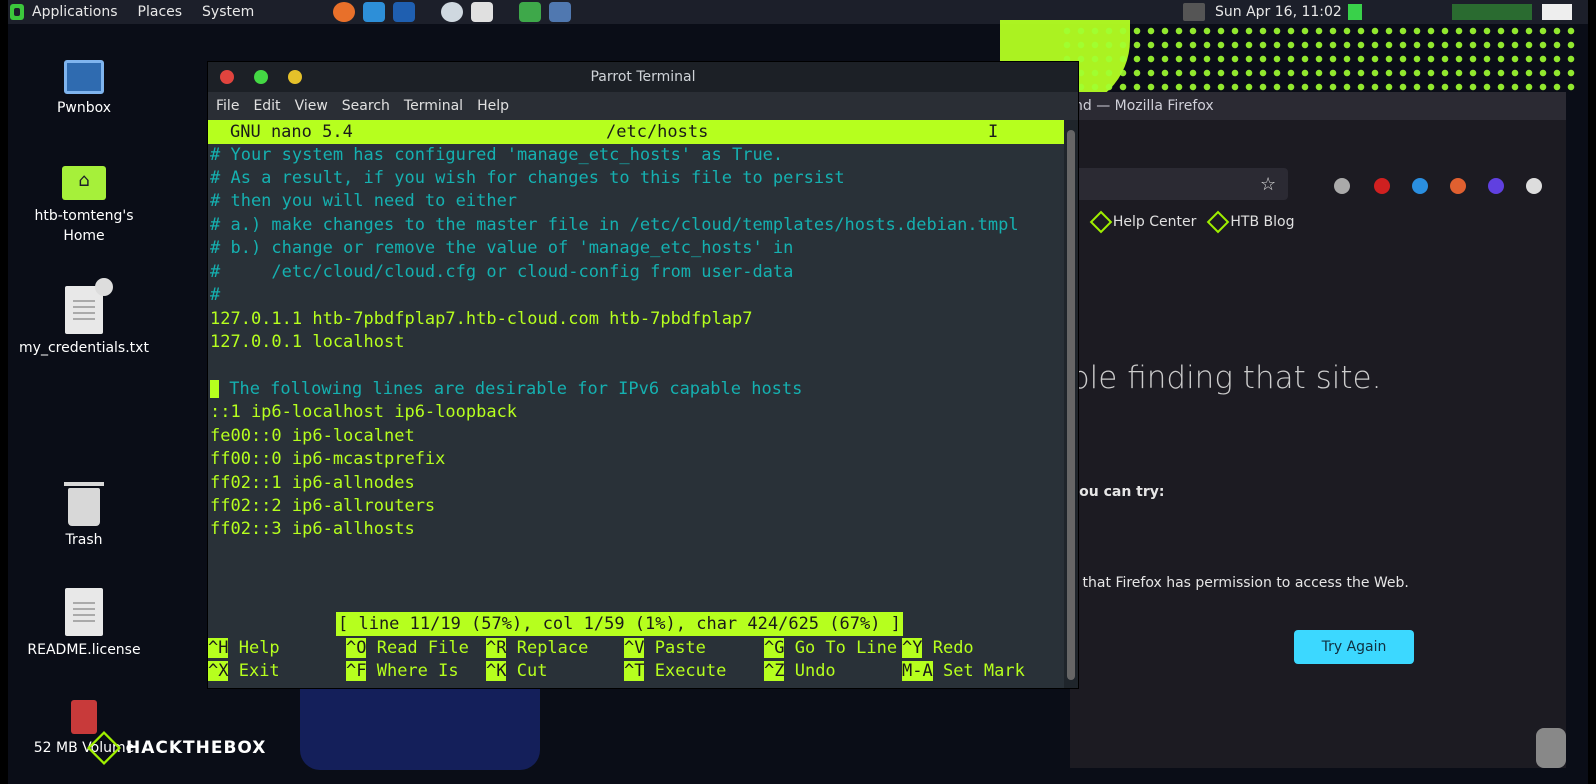  Describe the element at coordinates (634, 671) in the screenshot. I see `shortcut-key: ^T` at that location.